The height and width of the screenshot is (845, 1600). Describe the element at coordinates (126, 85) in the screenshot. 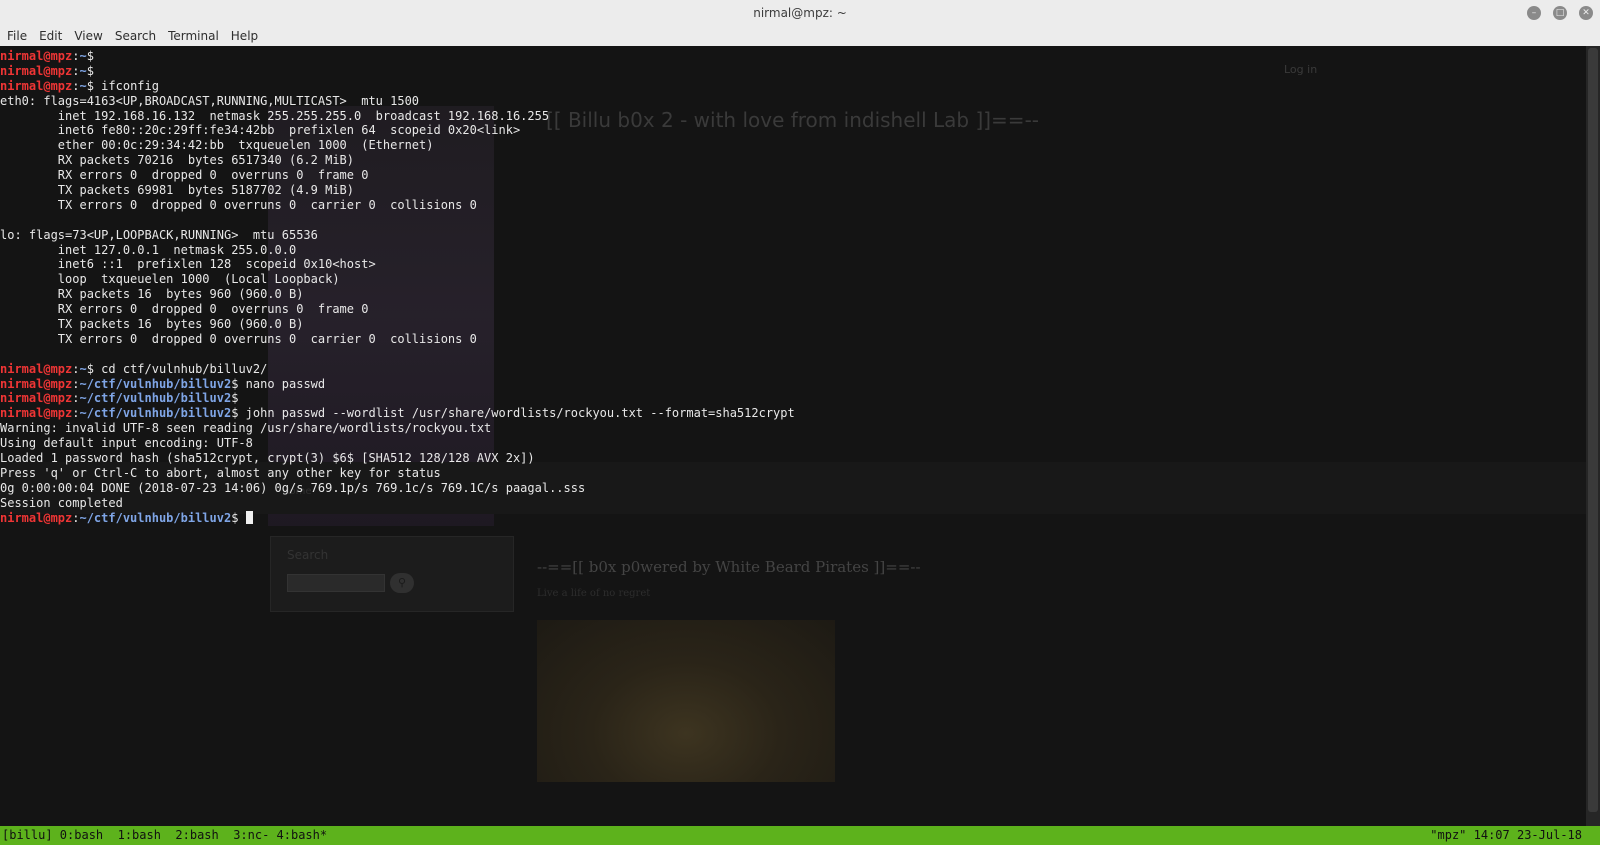

I see `command-text: ifconfig` at that location.